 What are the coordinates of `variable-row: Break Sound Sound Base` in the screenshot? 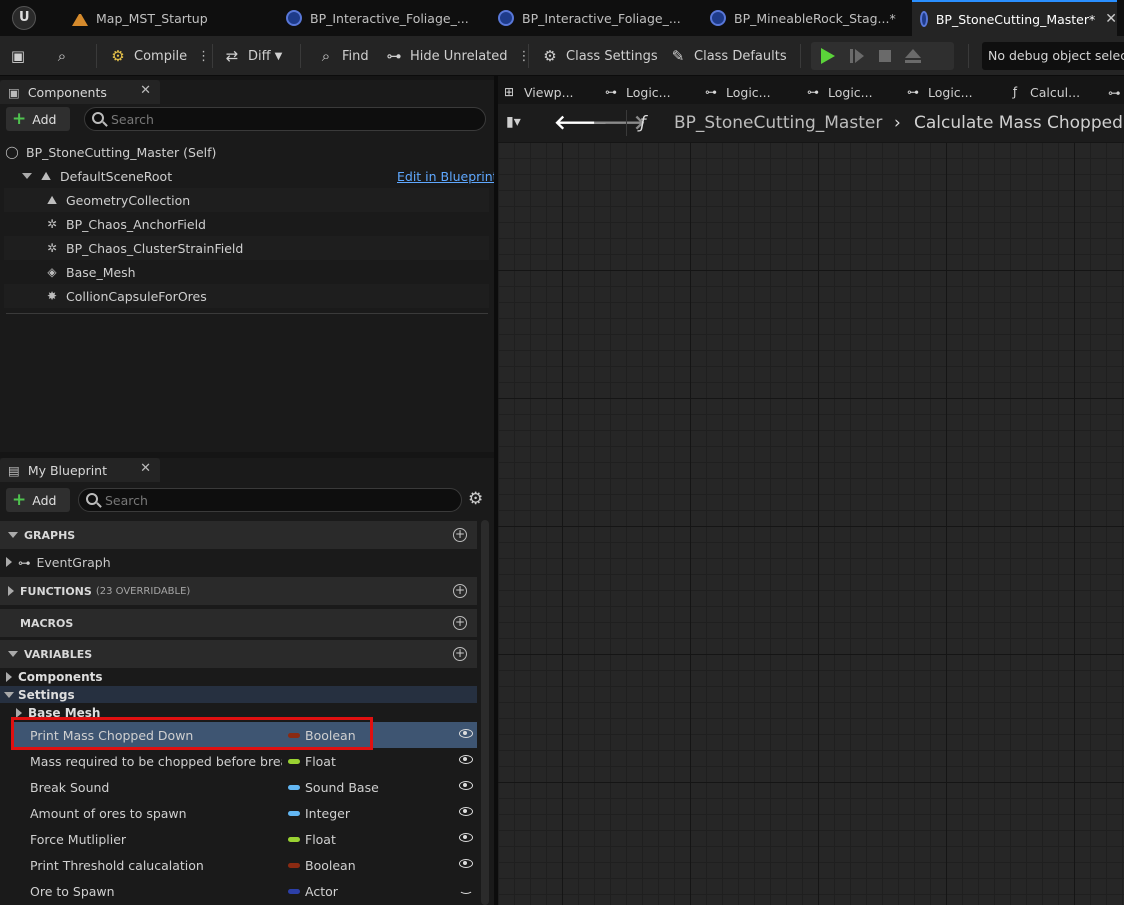 It's located at (245, 787).